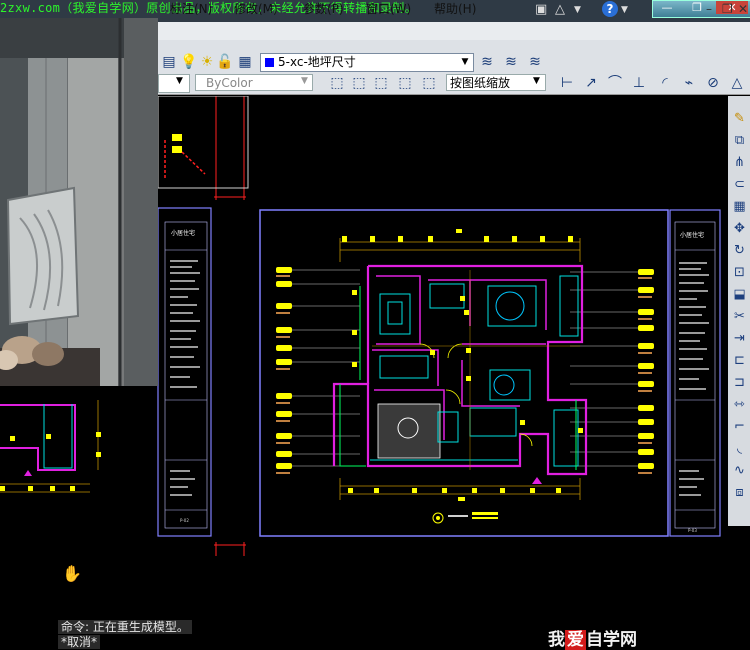  I want to click on copy-icon: ⧉, so click(739, 140).